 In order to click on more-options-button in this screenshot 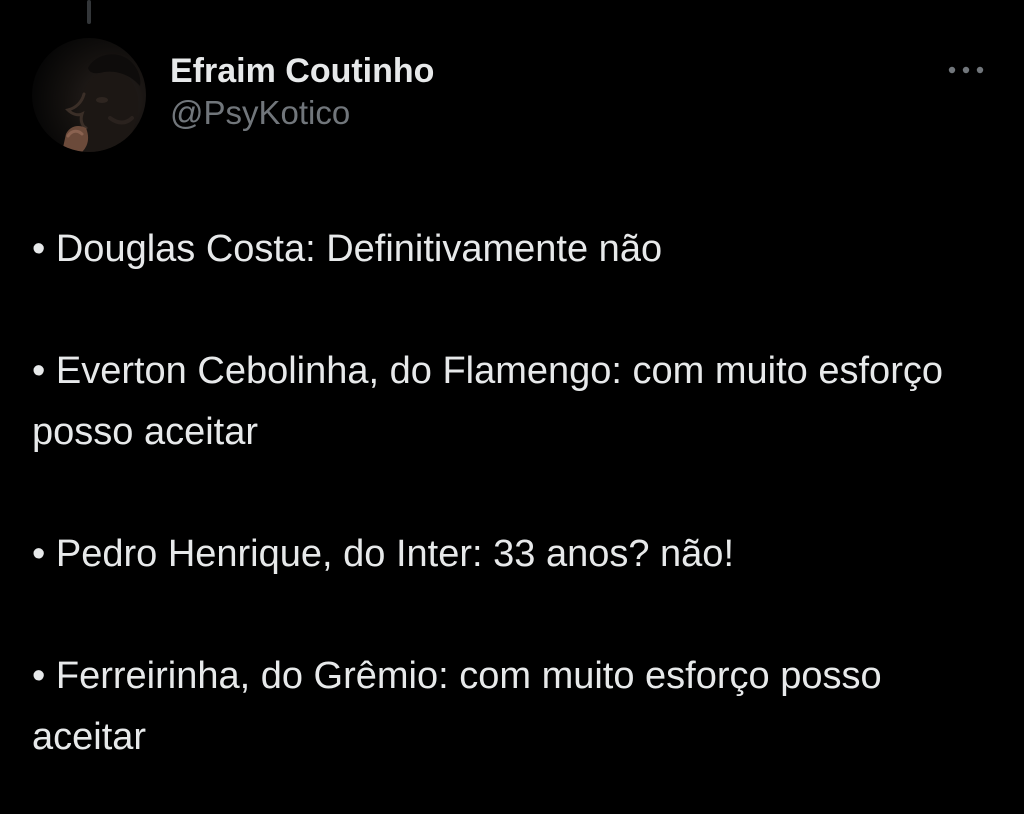, I will do `click(966, 70)`.